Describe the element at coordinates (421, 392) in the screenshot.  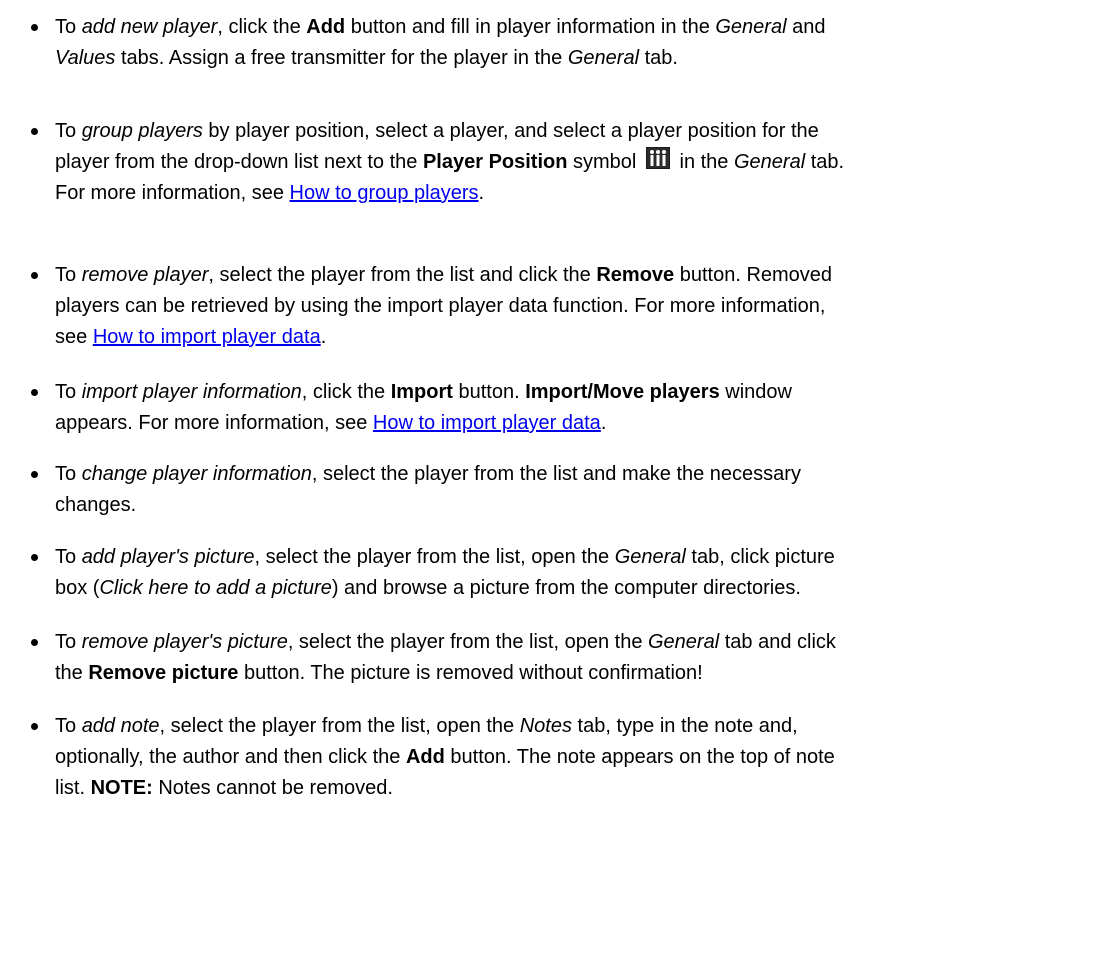
I see `bold-ui-term: Import` at that location.